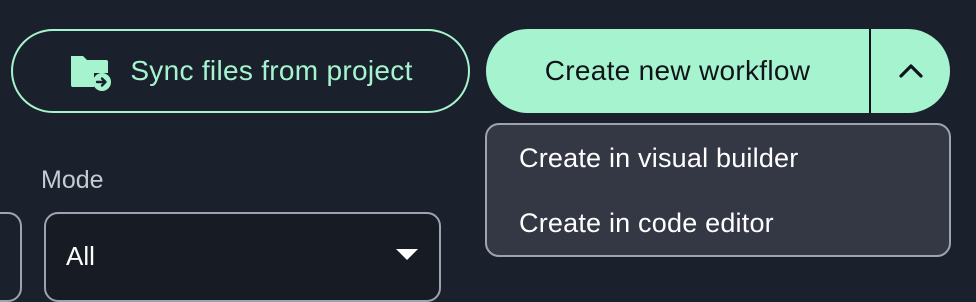  I want to click on chevron-up-icon, so click(910, 71).